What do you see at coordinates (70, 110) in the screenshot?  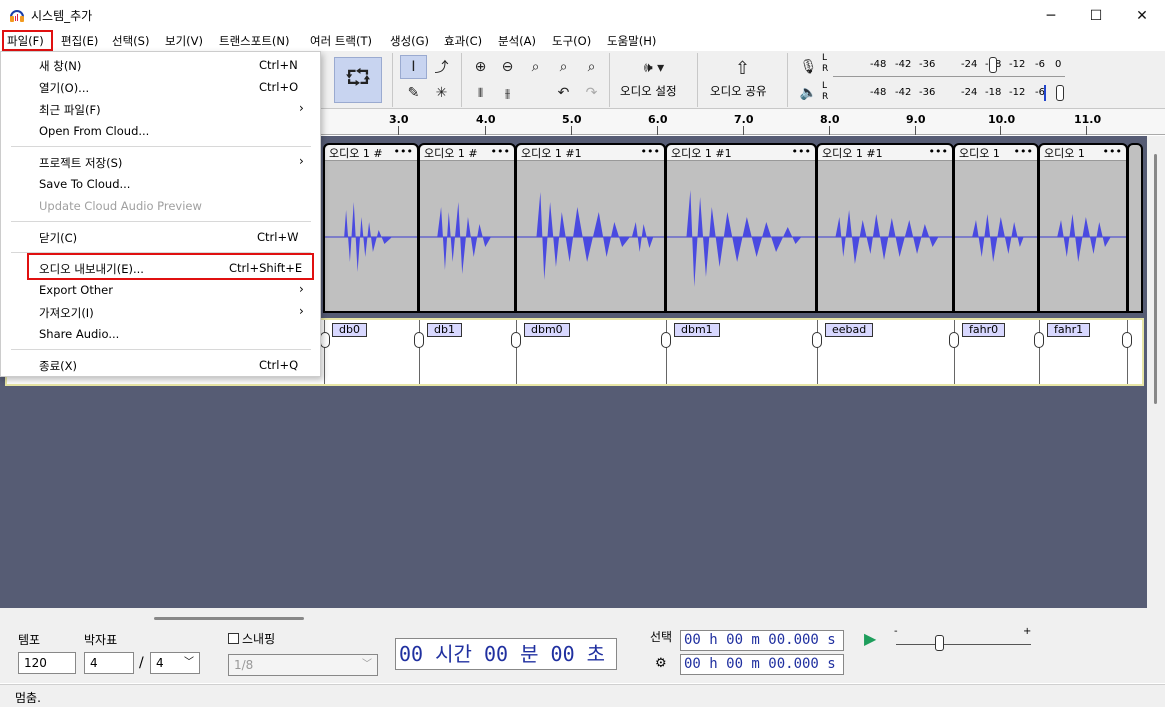 I see `menu-item-recent-files: 최근 파일(F)` at bounding box center [70, 110].